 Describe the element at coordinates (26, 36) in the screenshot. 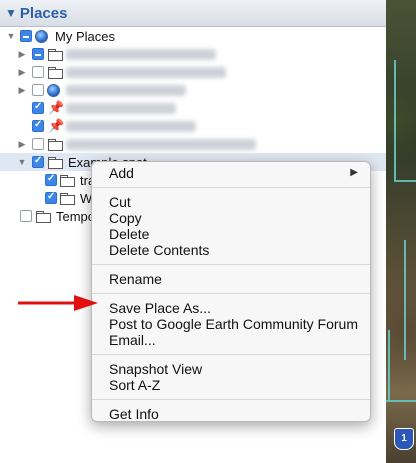

I see `checkbox-my-places` at that location.